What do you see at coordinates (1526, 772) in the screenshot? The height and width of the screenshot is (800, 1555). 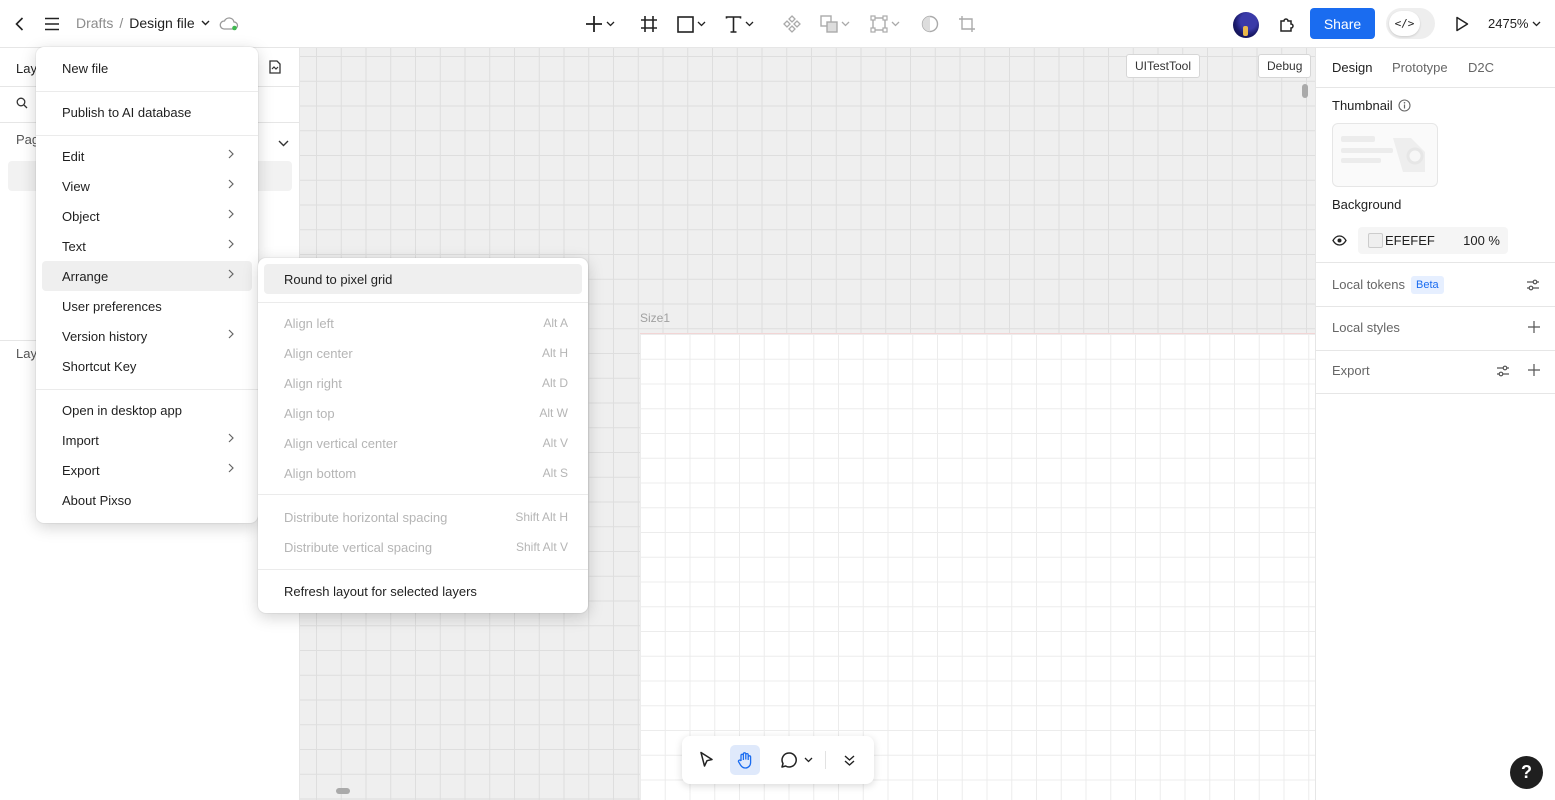 I see `help-button: ?` at bounding box center [1526, 772].